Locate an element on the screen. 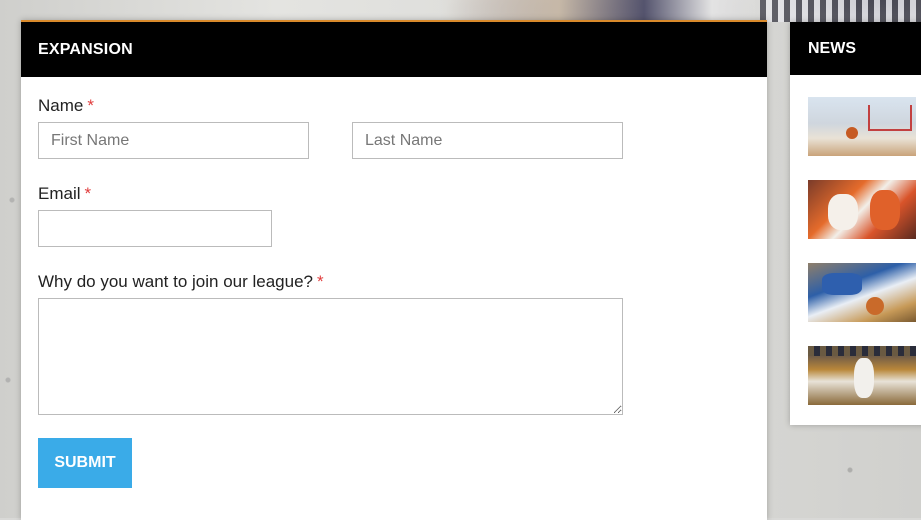 The image size is (921, 520). news-panel-title: NEWS is located at coordinates (855, 48).